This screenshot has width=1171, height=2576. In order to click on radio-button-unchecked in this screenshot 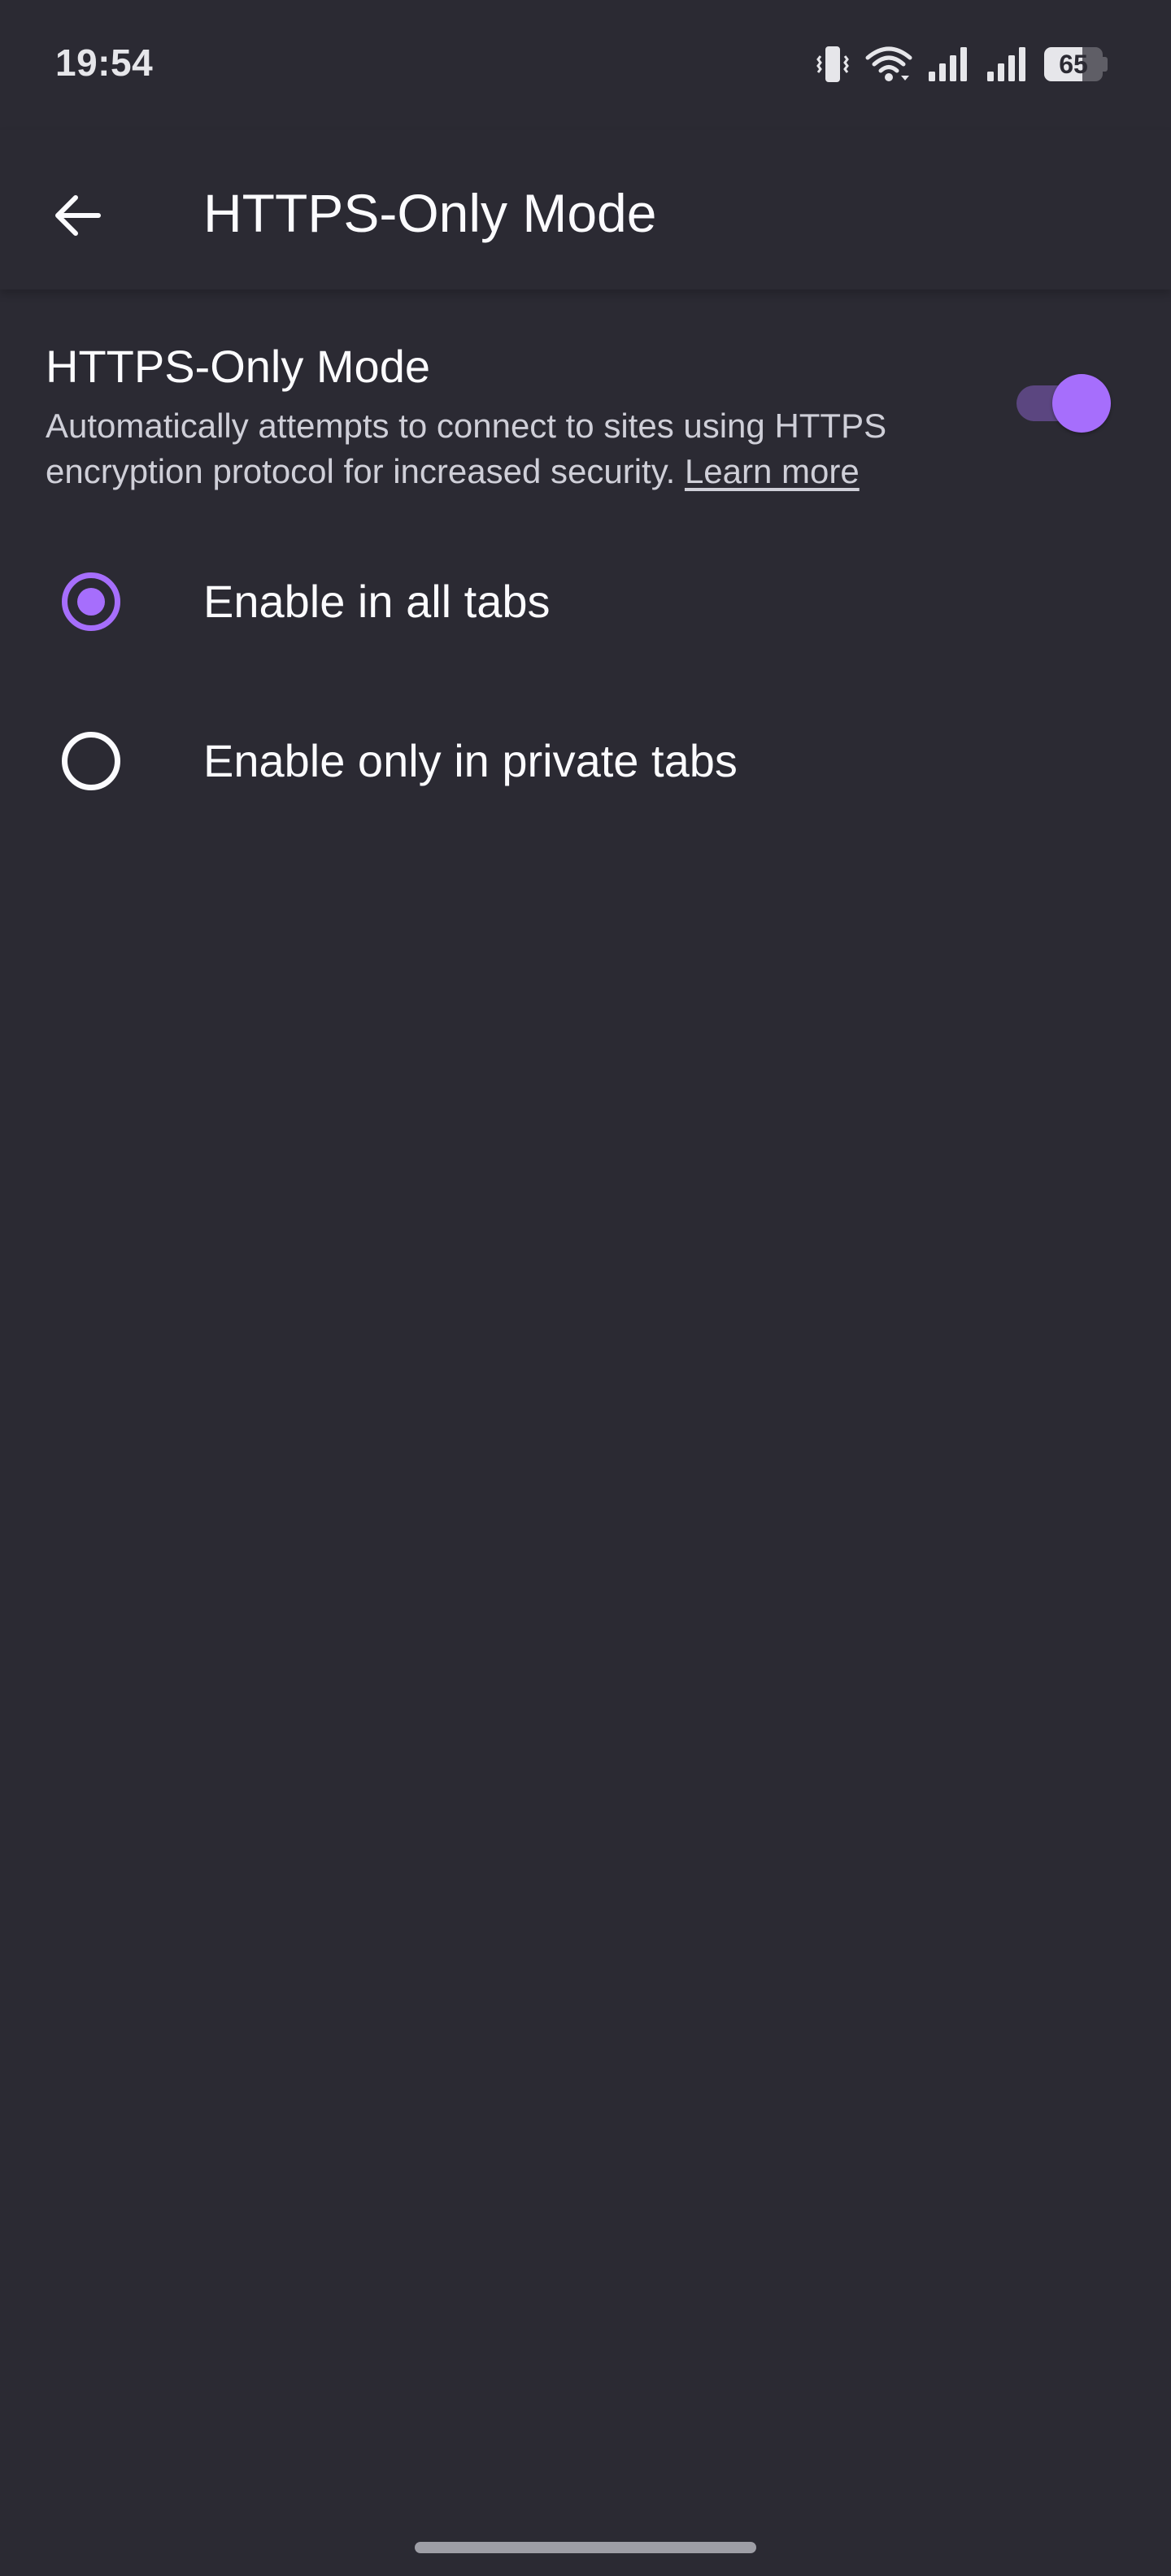, I will do `click(91, 761)`.